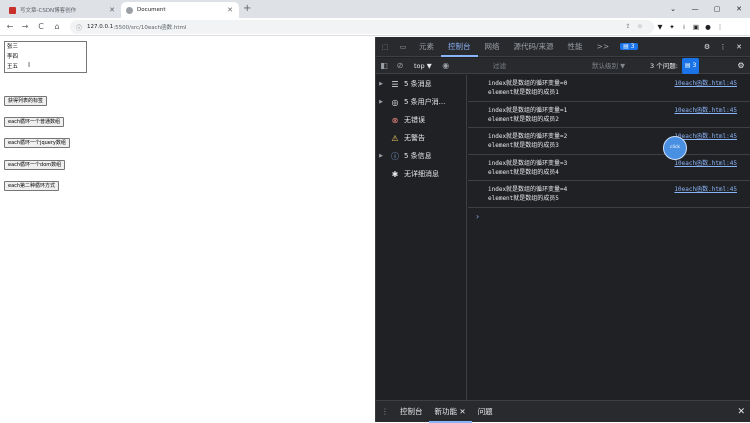  I want to click on sidepanel-icon: ▣, so click(696, 27).